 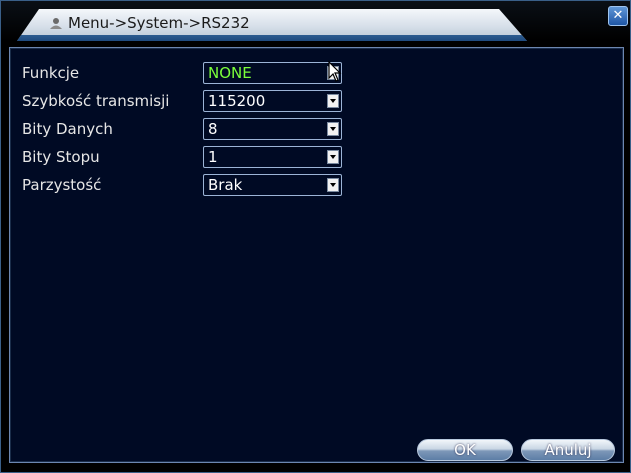 I want to click on select-stop-bits: 1, so click(x=272, y=157).